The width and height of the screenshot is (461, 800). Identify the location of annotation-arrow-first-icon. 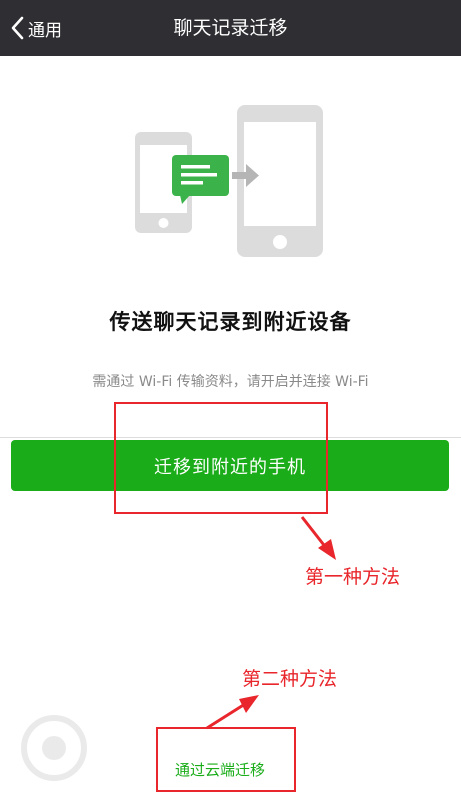
(318, 538).